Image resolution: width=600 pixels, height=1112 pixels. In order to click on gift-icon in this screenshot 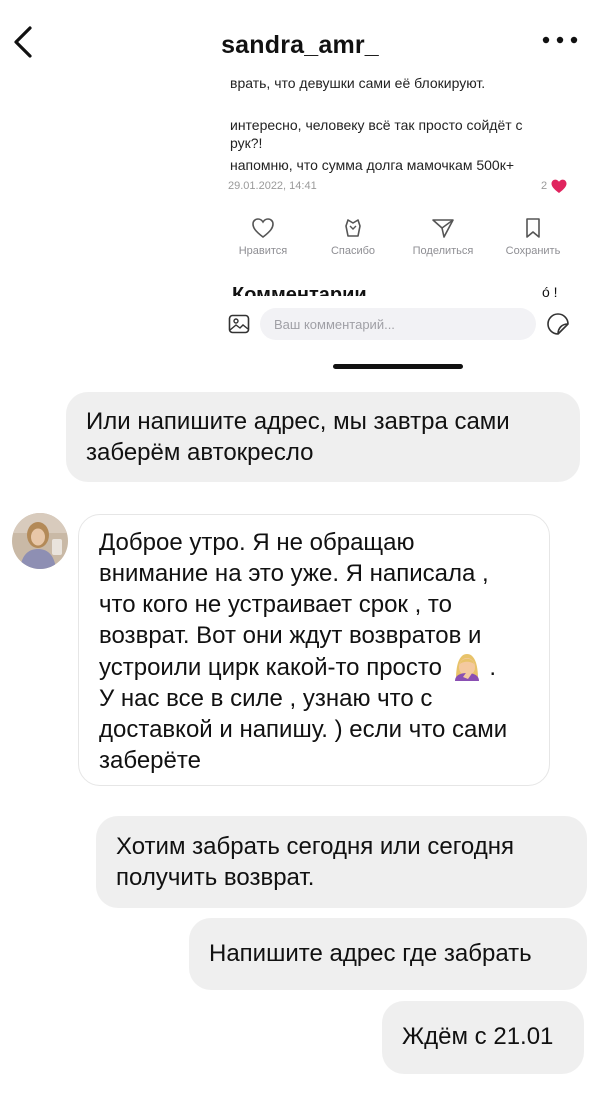, I will do `click(353, 228)`.